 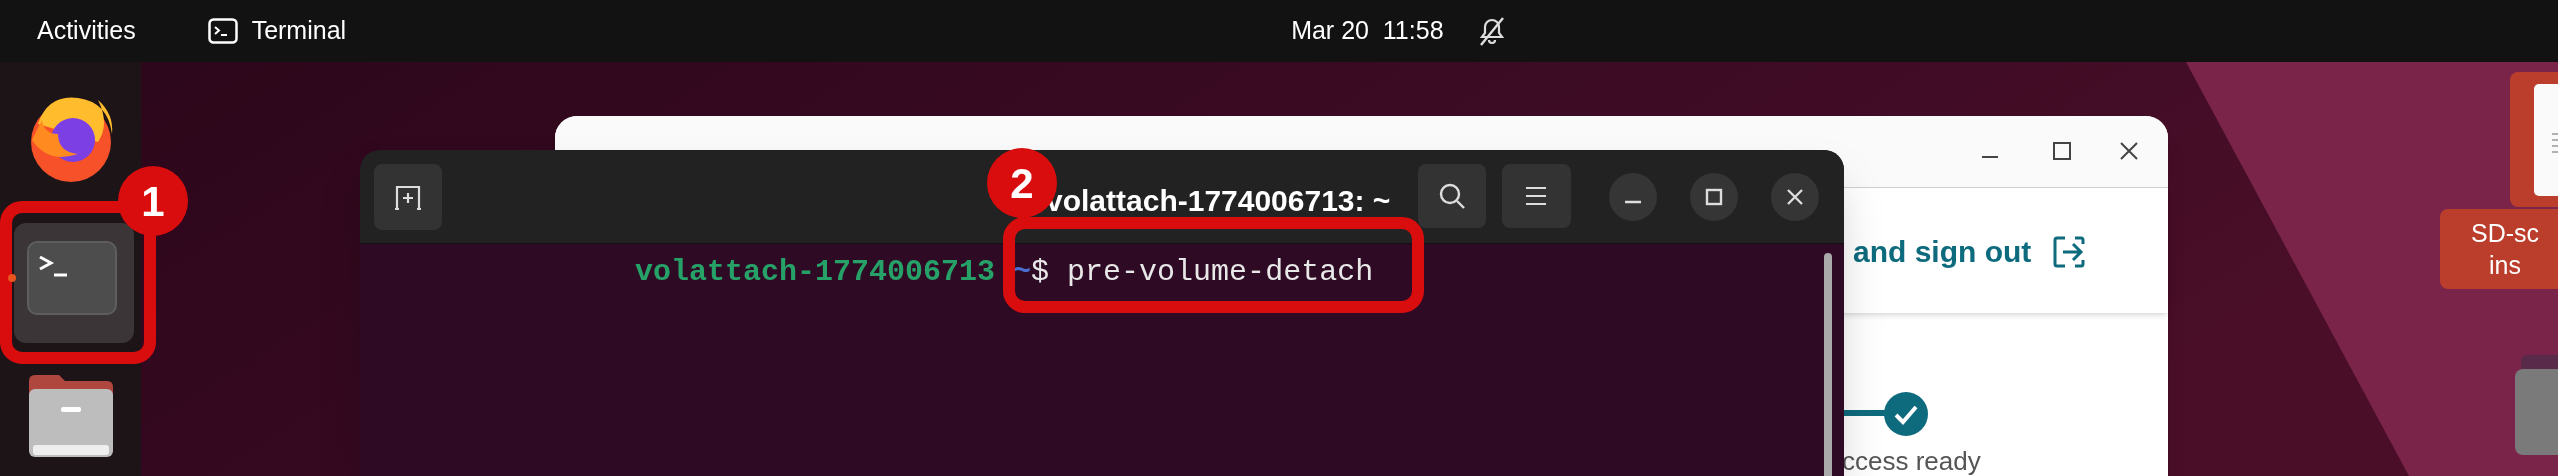 I want to click on prompt-host: volattach-1774006713, so click(x=815, y=272).